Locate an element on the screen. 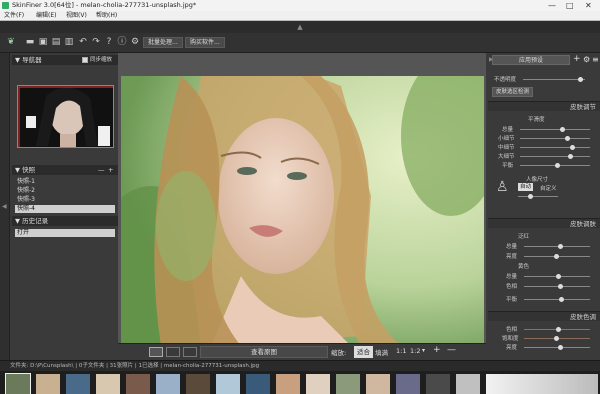  menu-edit: 编辑(E) is located at coordinates (46, 16).